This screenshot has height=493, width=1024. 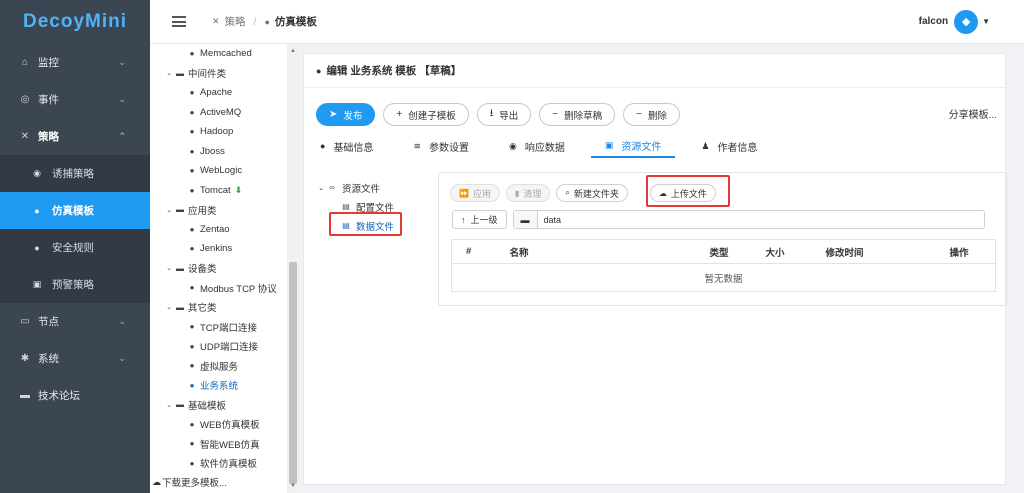 I want to click on menu-toggle-icon, so click(x=179, y=21).